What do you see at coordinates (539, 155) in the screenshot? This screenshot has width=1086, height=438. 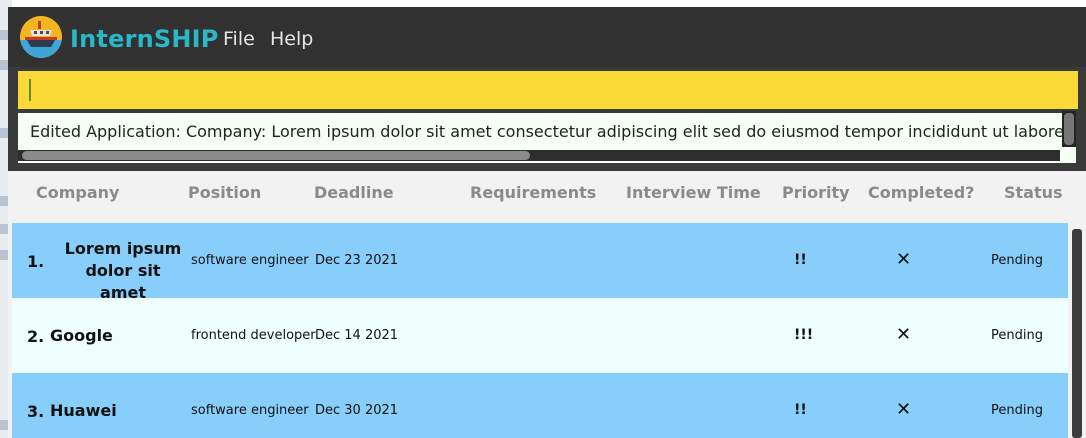 I see `result-horizontal-scrollbar` at bounding box center [539, 155].